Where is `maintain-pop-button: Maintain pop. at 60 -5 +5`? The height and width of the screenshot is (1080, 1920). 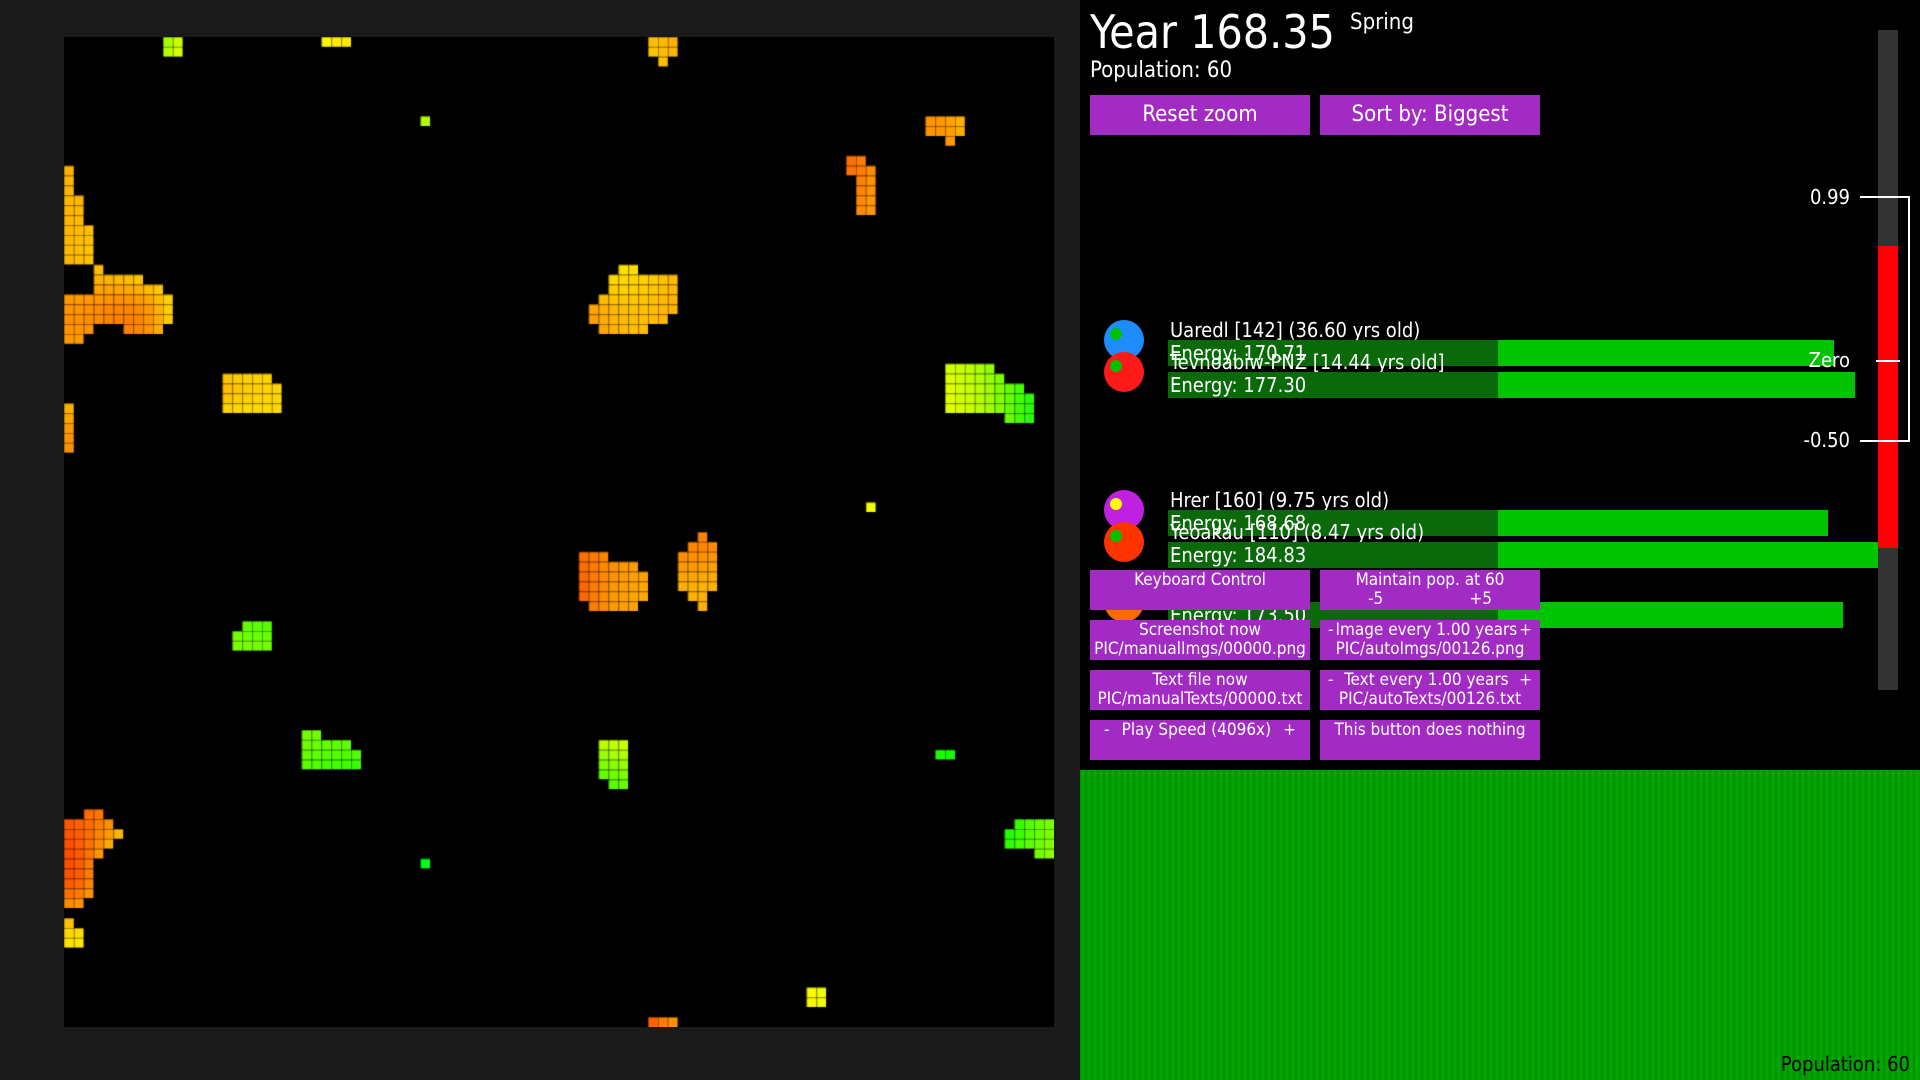 maintain-pop-button: Maintain pop. at 60 -5 +5 is located at coordinates (1430, 590).